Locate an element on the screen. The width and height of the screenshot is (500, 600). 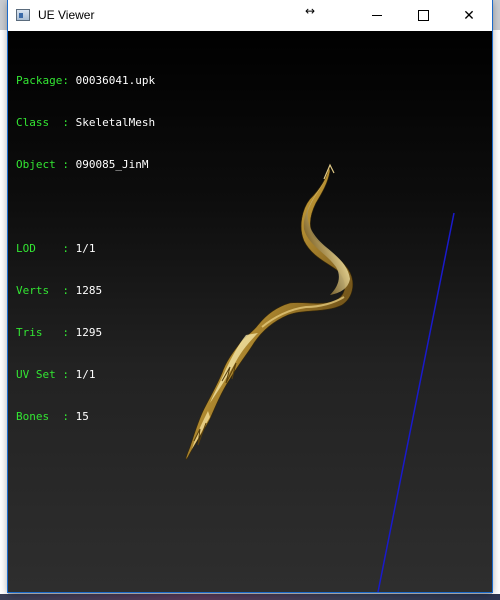
axis-line is located at coordinates (416, 402).